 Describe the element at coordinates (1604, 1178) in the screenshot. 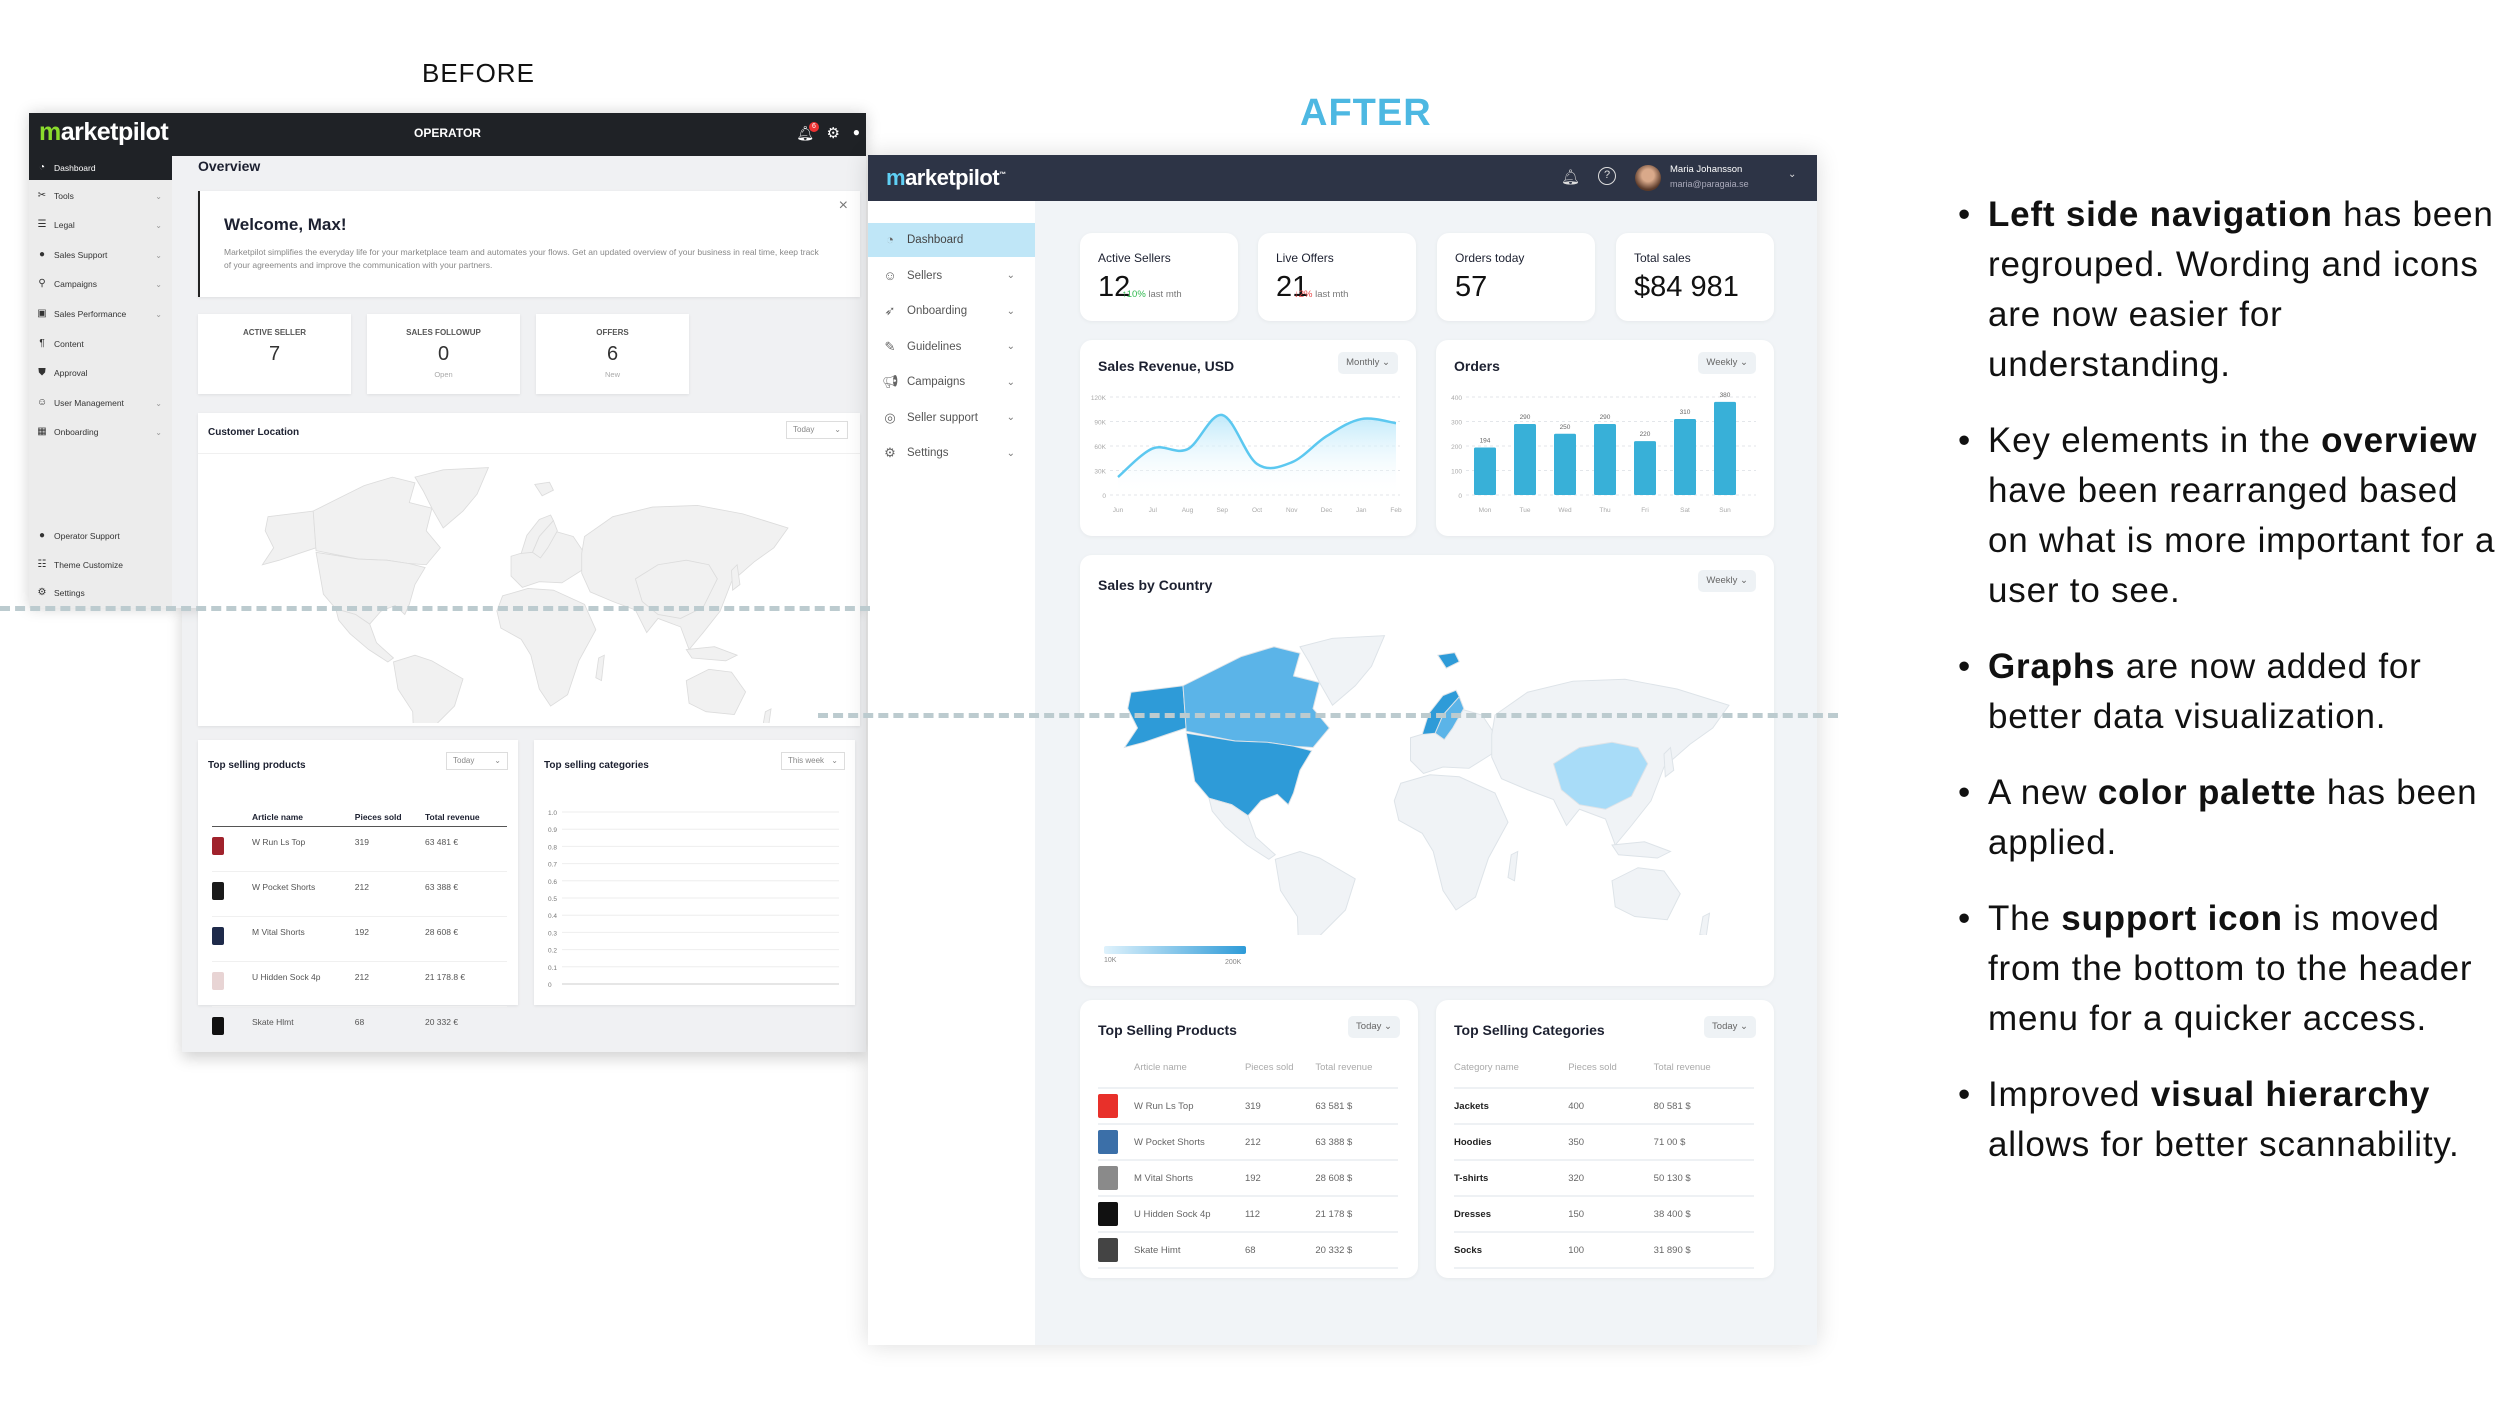

I see `table-row: T-shirts 320 50 130 $` at that location.